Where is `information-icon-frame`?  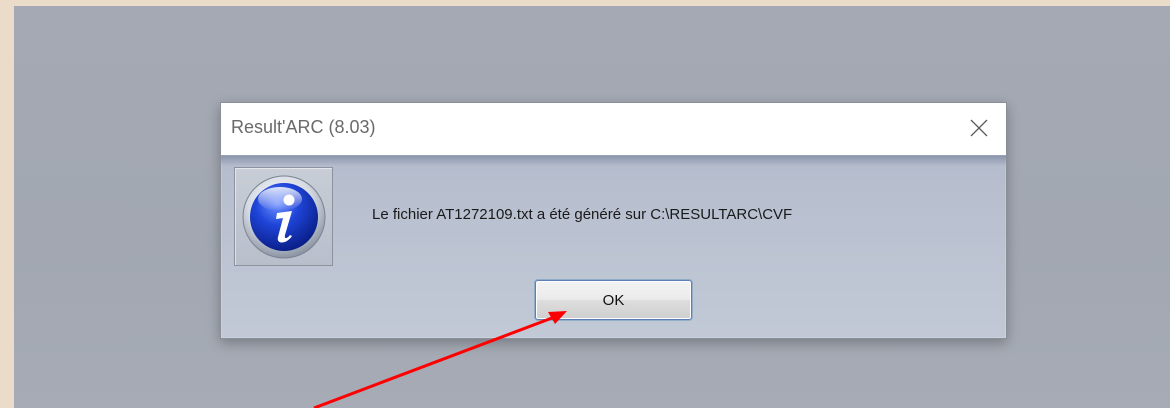 information-icon-frame is located at coordinates (283, 216).